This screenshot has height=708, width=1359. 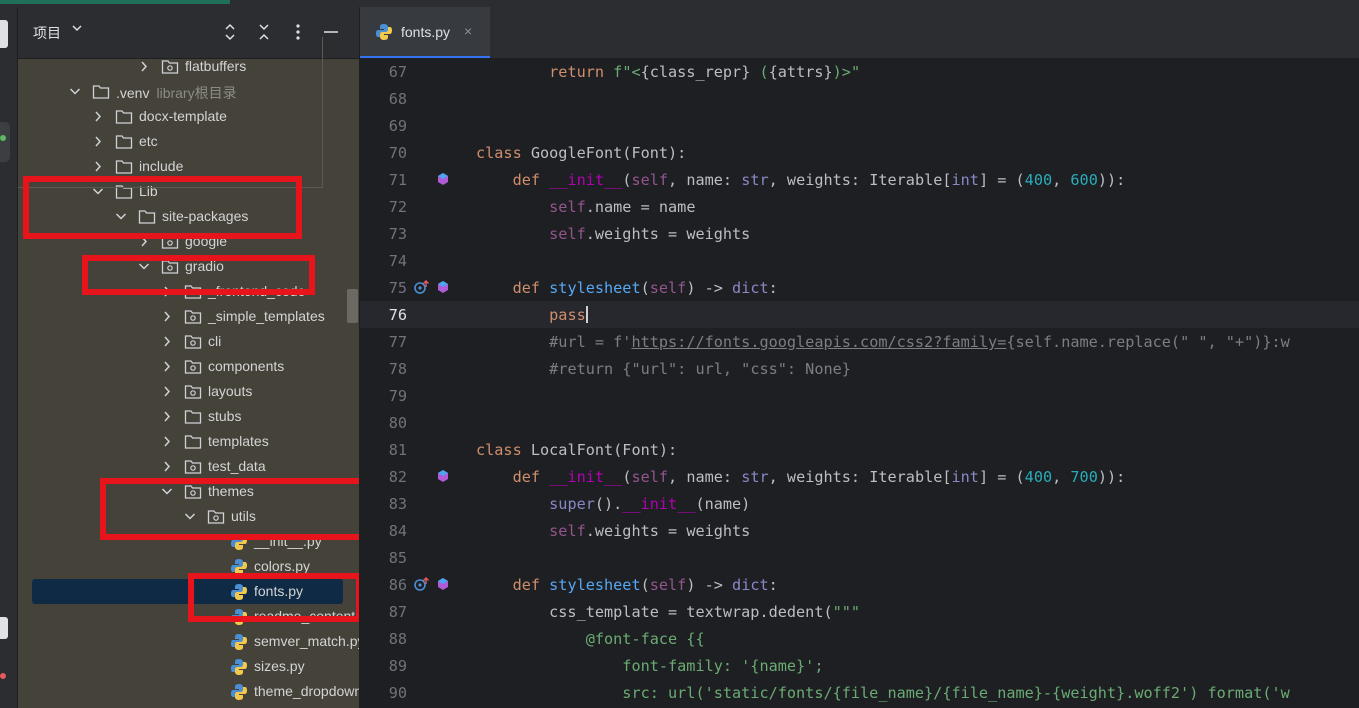 I want to click on tree-folder-item: templates, so click(x=188, y=441).